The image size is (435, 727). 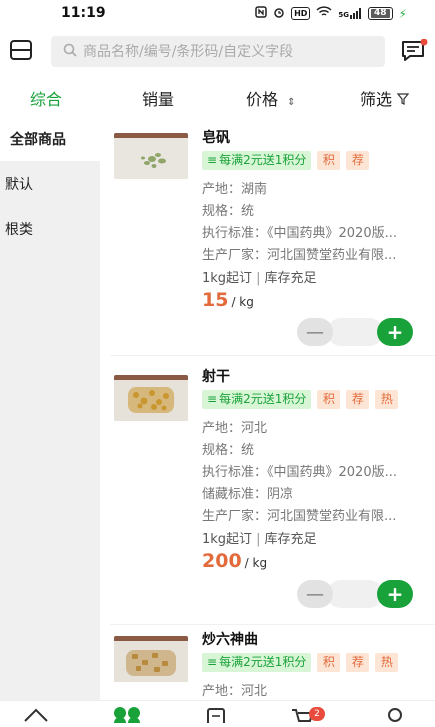 What do you see at coordinates (233, 51) in the screenshot?
I see `search-input` at bounding box center [233, 51].